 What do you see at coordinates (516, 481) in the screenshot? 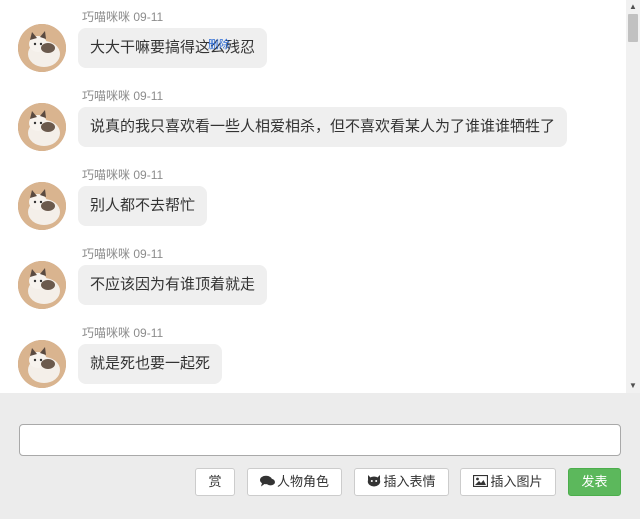
I see `insert-image-button-label: 插入图片` at bounding box center [516, 481].